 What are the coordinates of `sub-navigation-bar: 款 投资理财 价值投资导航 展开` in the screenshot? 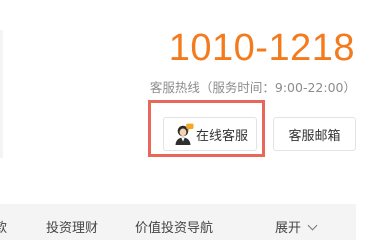 It's located at (178, 222).